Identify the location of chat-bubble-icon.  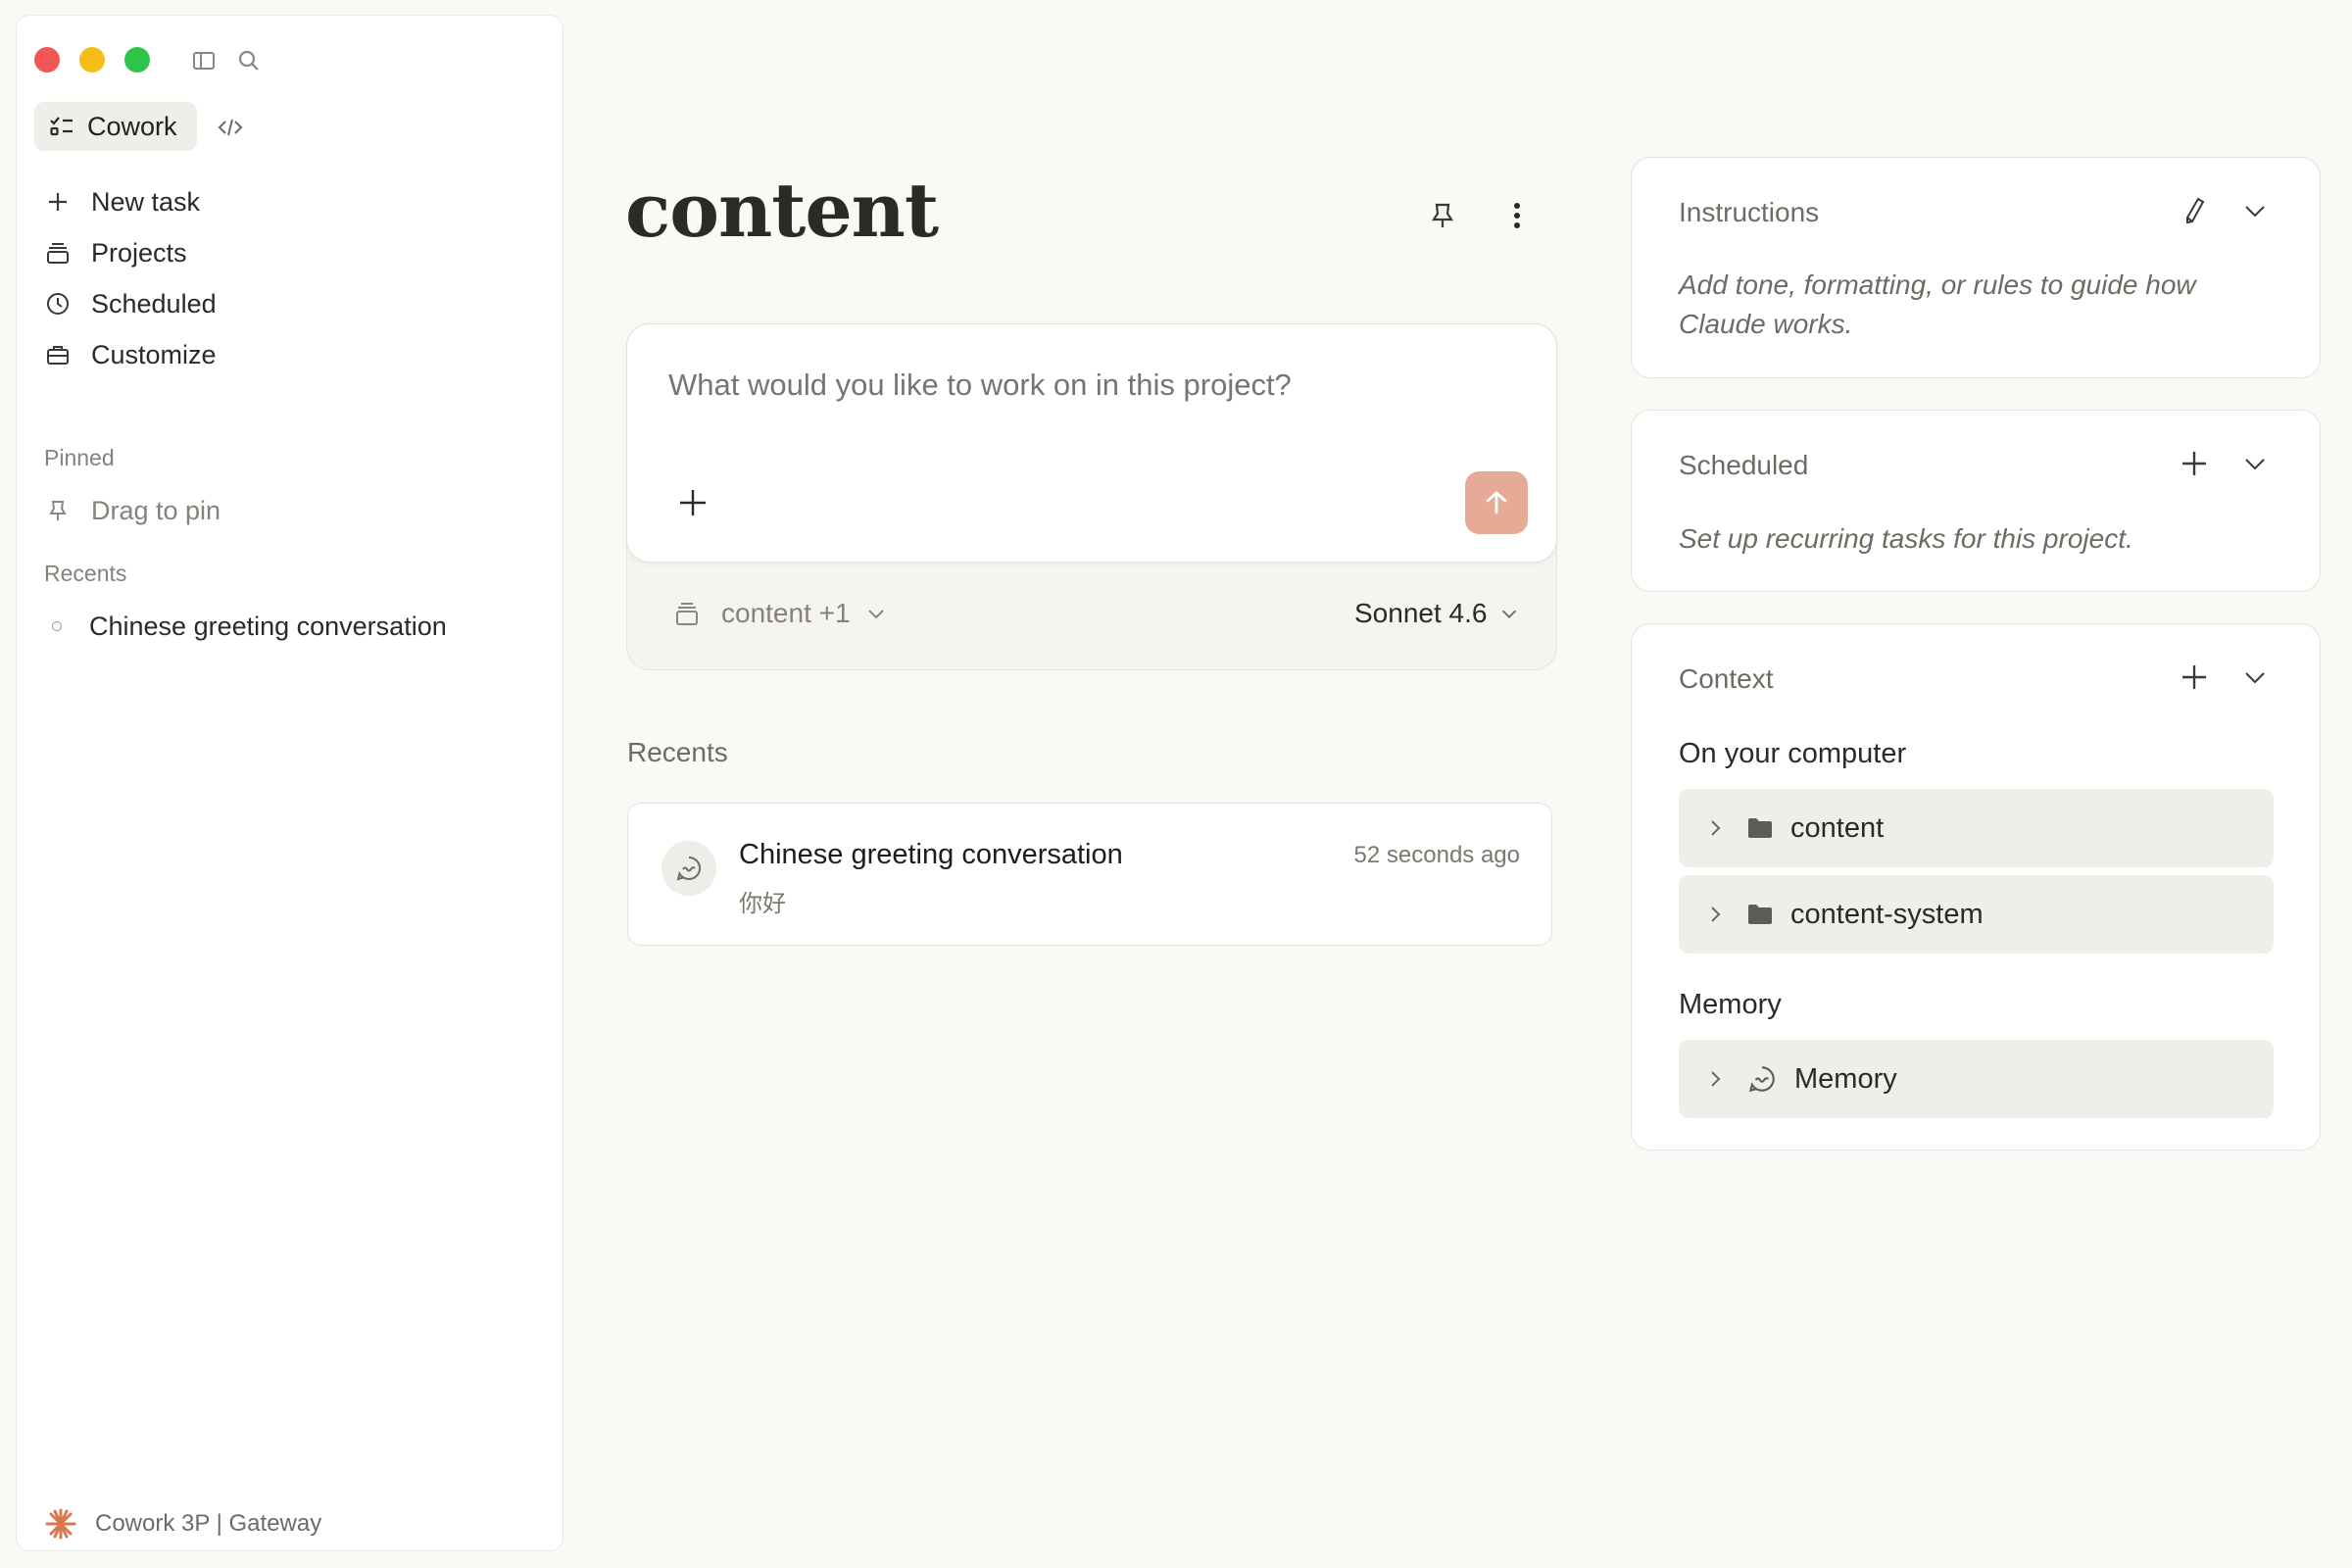
(689, 868).